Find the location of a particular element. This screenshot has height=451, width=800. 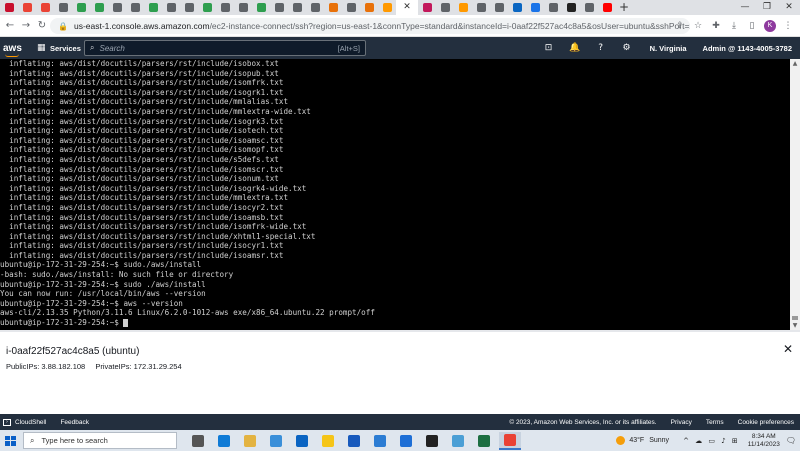

terminal-line: ubuntu@ip-172-31-29-254:~$ is located at coordinates (395, 323).